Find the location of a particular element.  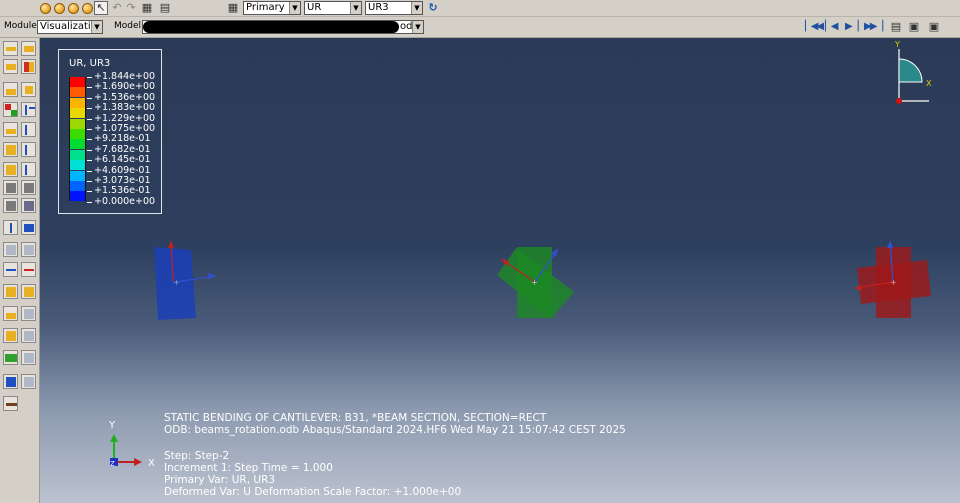

output-type-value: Primary is located at coordinates (265, 7).